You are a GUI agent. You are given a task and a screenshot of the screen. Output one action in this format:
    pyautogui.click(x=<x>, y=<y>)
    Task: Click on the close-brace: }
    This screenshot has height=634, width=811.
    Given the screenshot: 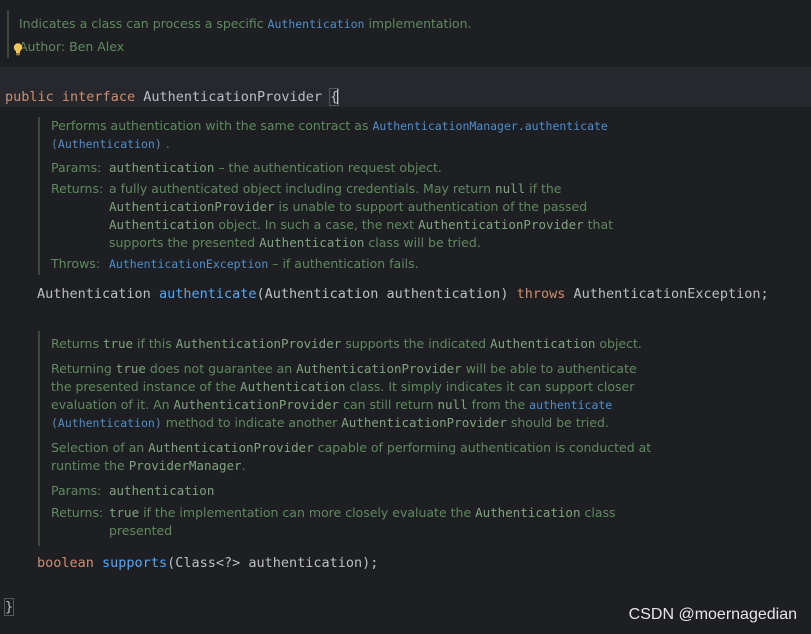 What is the action you would take?
    pyautogui.click(x=9, y=607)
    